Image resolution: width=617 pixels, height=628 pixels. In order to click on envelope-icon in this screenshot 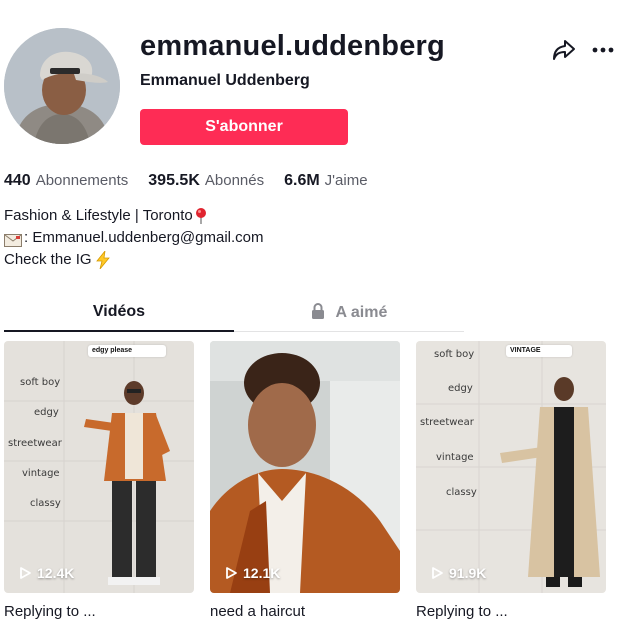, I will do `click(13, 239)`.